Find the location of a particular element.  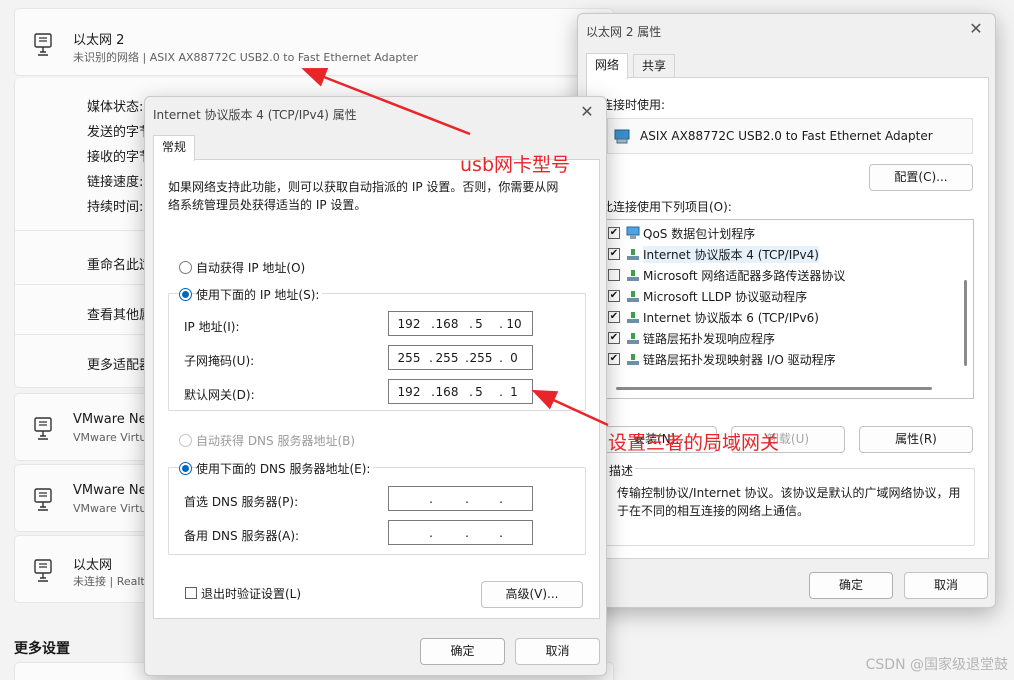

octet: 10 is located at coordinates (514, 324).